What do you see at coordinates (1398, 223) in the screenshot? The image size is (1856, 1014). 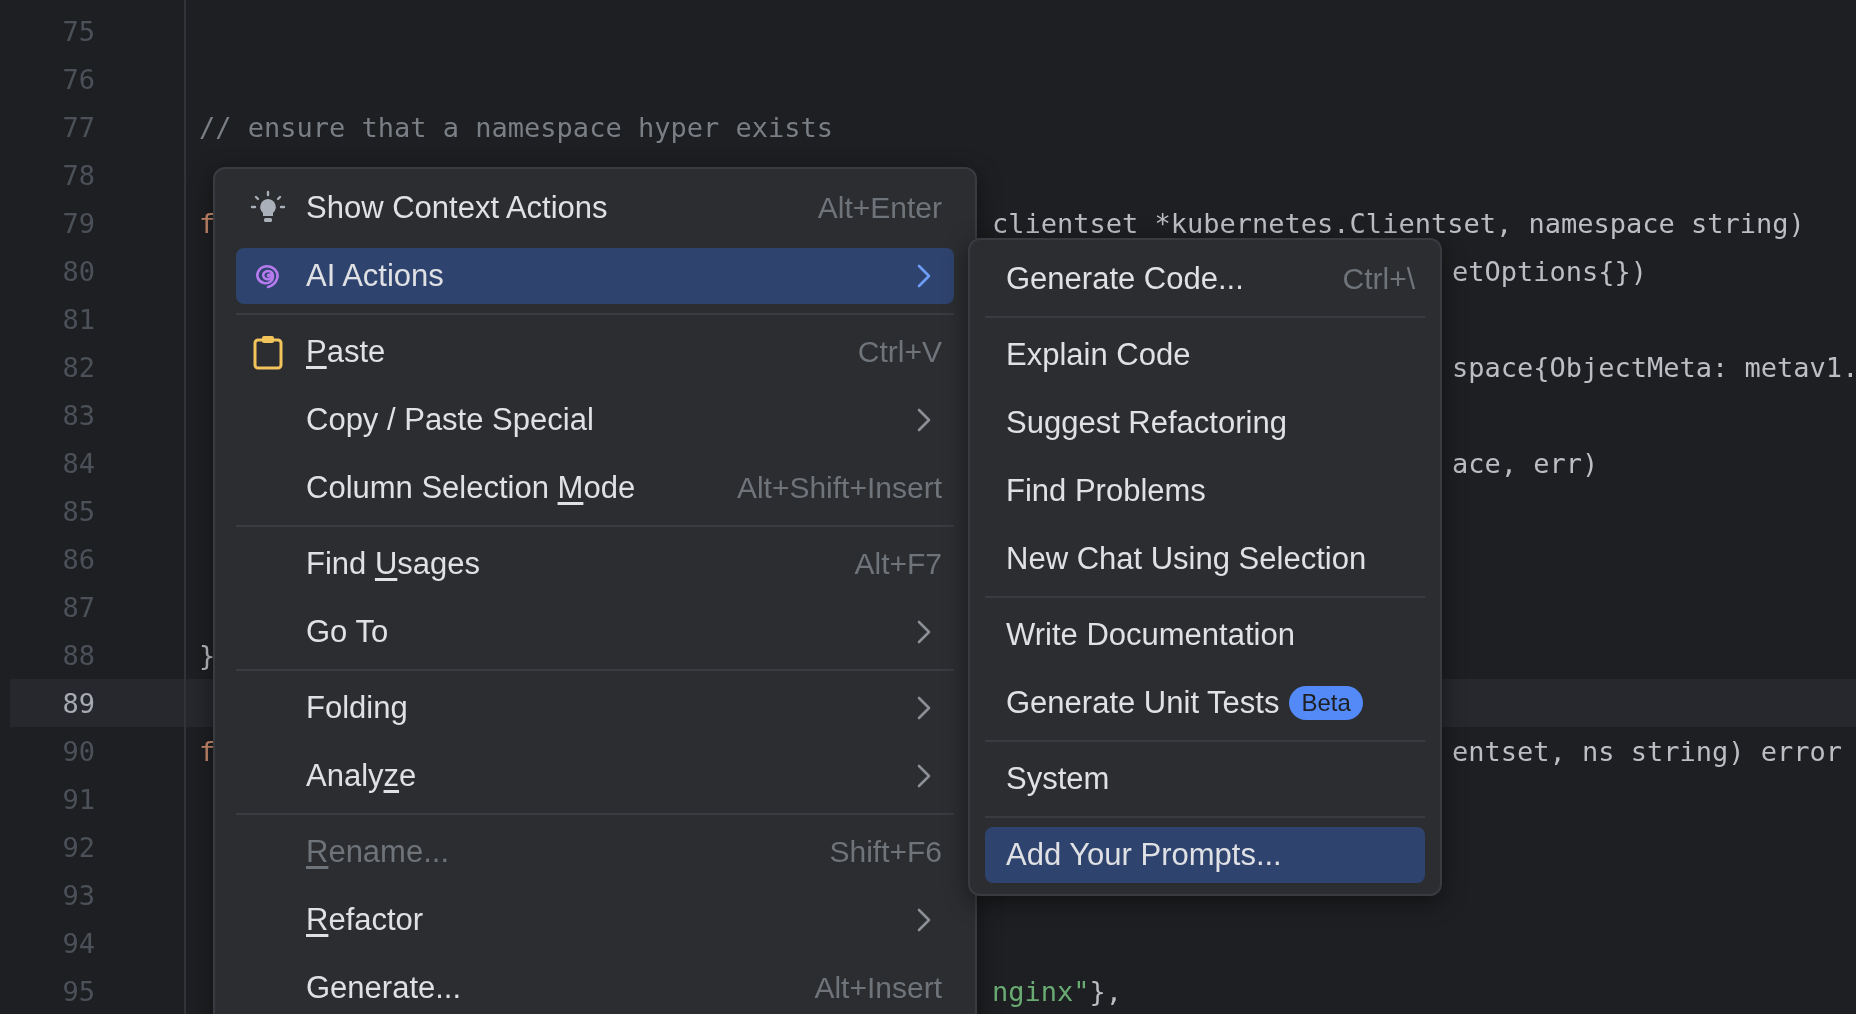 I see `code-text: clientset *kubernetes.Clientset, namespace string)` at bounding box center [1398, 223].